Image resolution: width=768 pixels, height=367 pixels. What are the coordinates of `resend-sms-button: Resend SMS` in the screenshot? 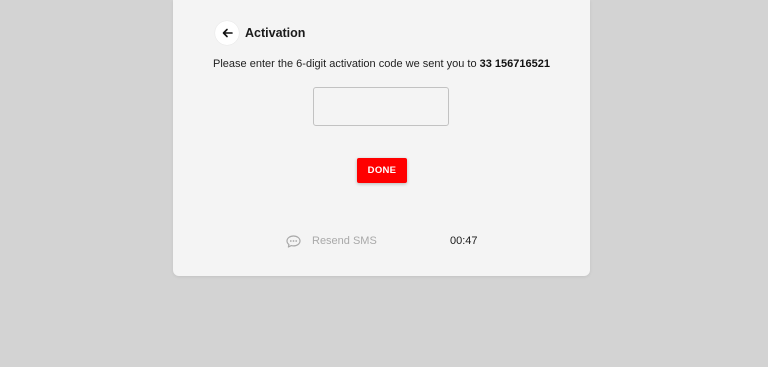 It's located at (331, 241).